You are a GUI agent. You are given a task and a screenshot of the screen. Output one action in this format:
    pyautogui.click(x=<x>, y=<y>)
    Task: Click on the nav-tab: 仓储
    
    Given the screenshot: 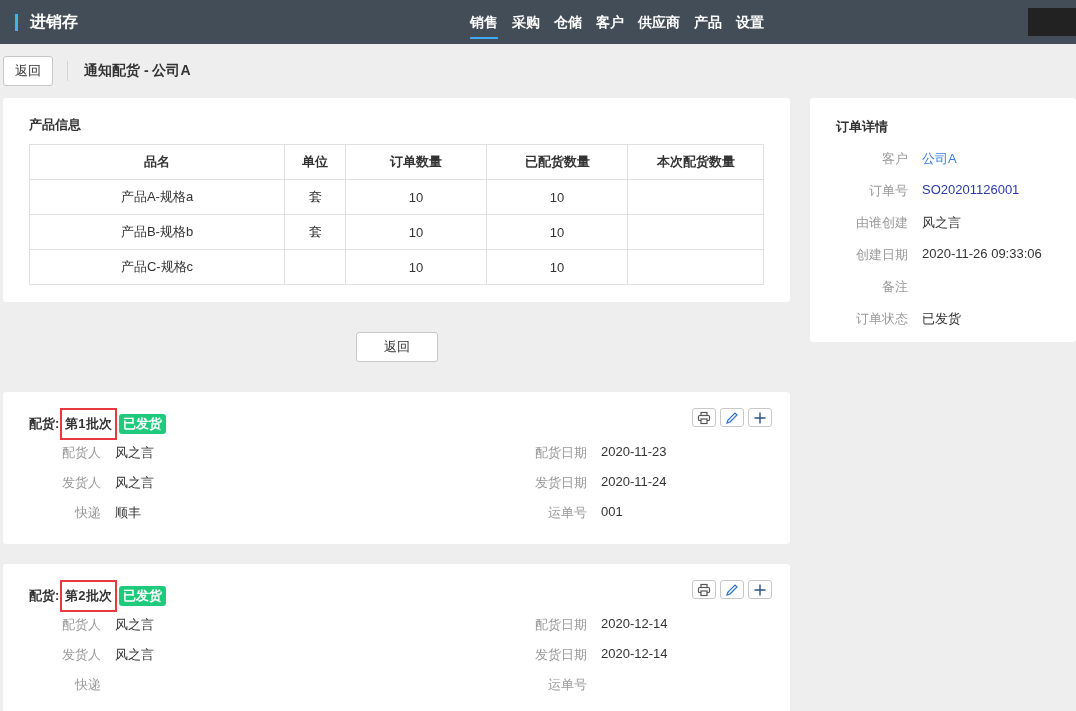 What is the action you would take?
    pyautogui.click(x=568, y=22)
    